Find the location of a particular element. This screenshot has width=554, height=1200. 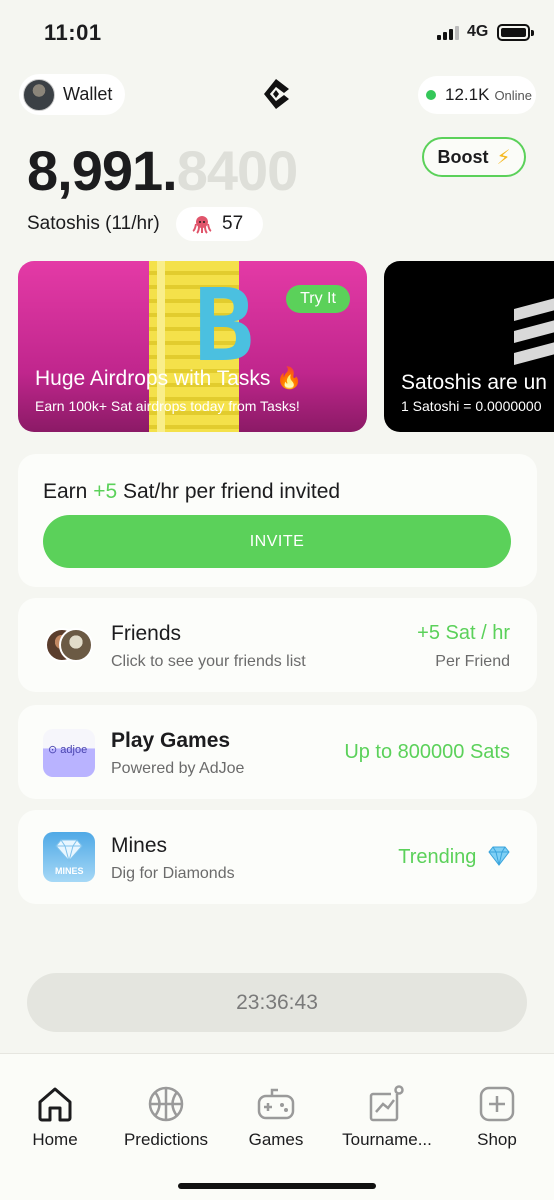

bitcoin-image: B is located at coordinates (224, 325).